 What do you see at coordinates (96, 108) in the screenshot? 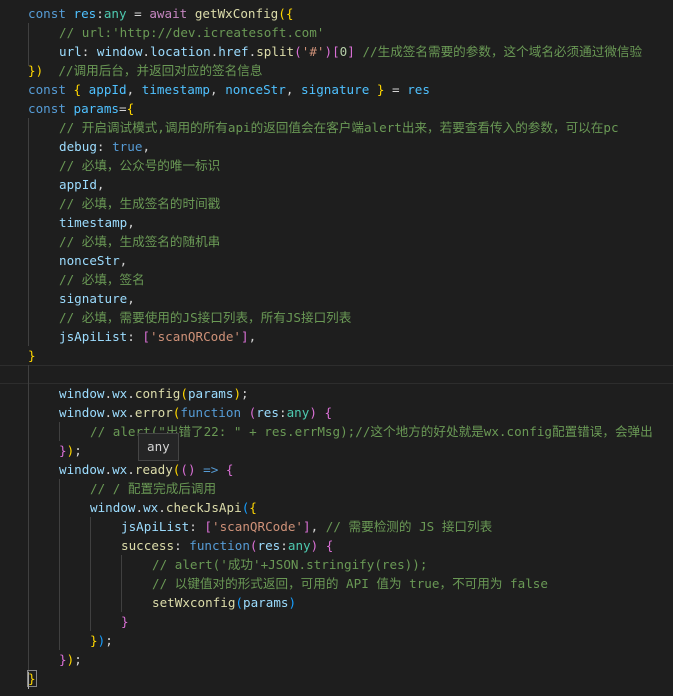
I see `code-token: params` at bounding box center [96, 108].